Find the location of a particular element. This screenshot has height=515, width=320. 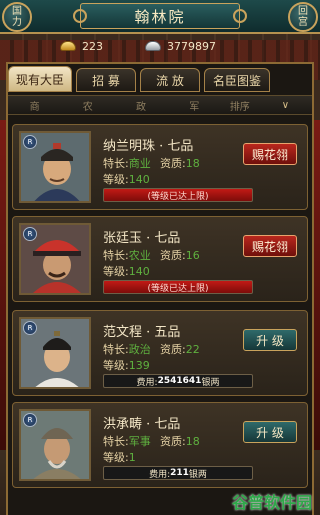

aptitude: 资质:16 is located at coordinates (180, 255).